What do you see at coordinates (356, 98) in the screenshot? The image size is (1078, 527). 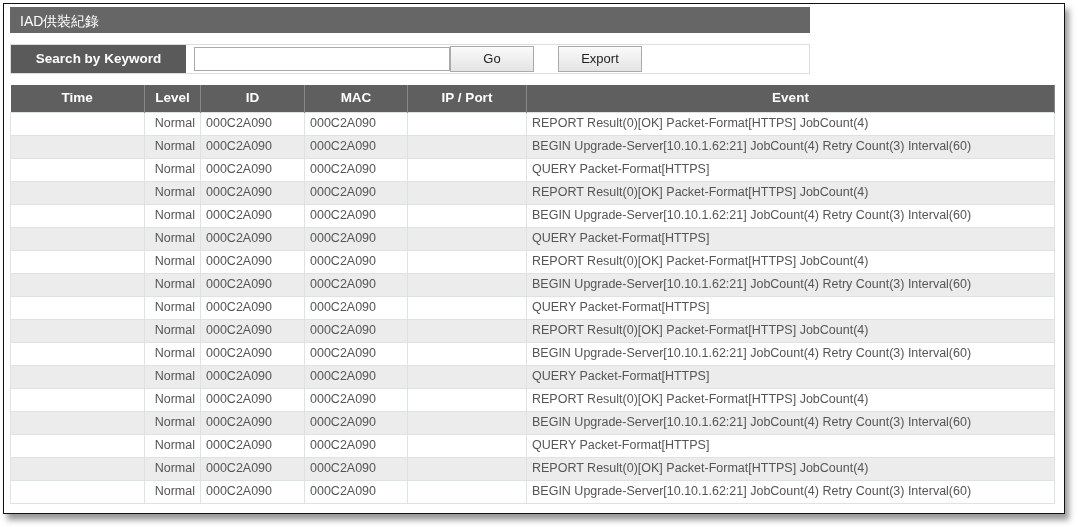 I see `column-header: MAC` at bounding box center [356, 98].